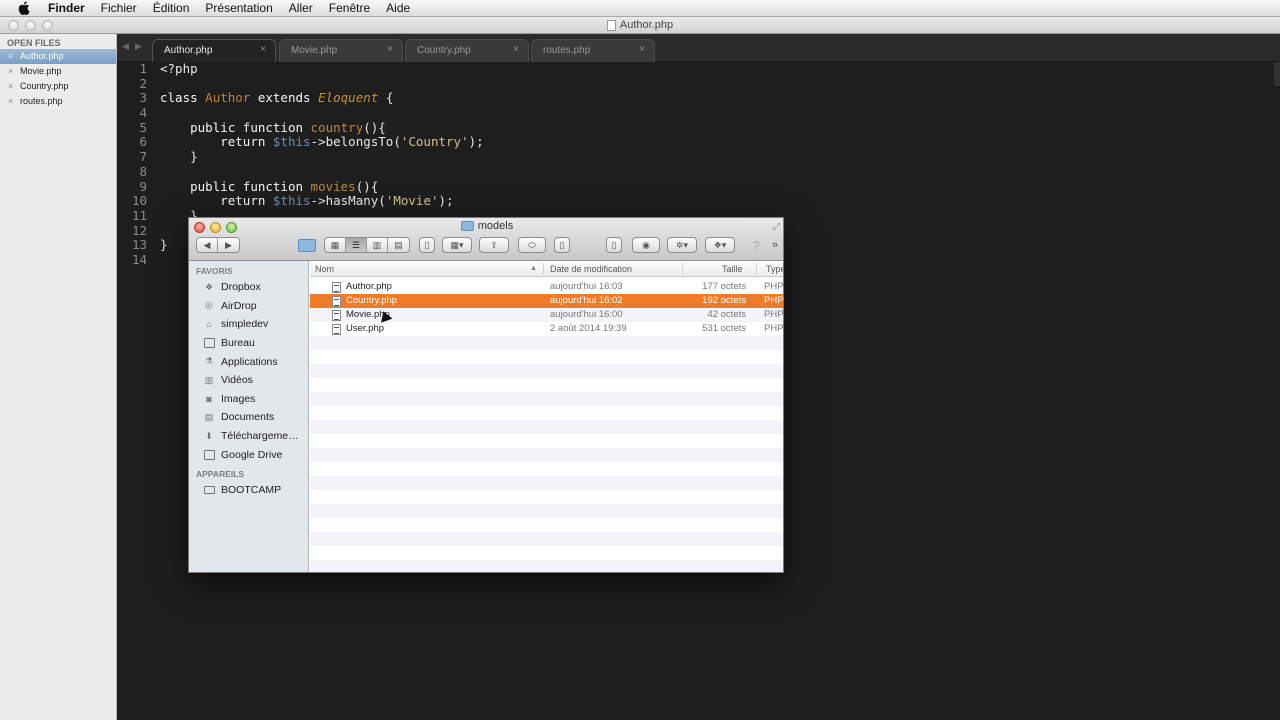  Describe the element at coordinates (444, 50) in the screenshot. I see `tab-label: Country.php` at that location.